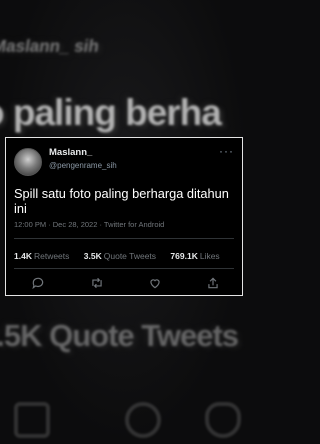 The width and height of the screenshot is (320, 444). What do you see at coordinates (38, 283) in the screenshot?
I see `reply-icon` at bounding box center [38, 283].